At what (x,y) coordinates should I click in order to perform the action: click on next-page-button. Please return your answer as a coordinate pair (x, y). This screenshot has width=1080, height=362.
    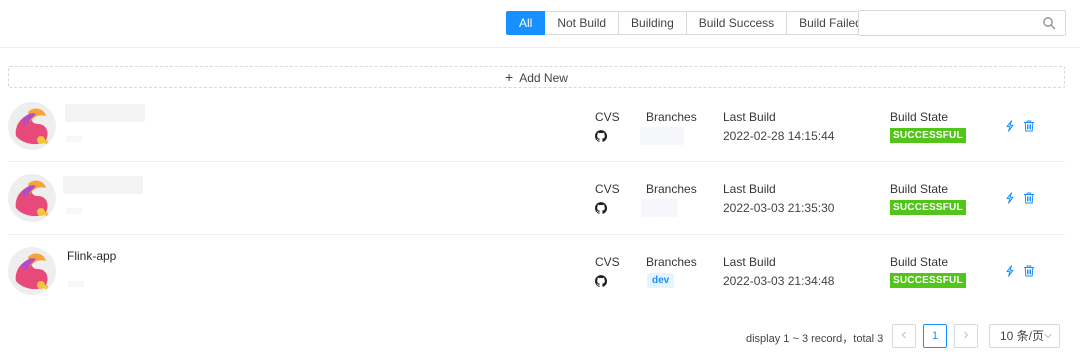
    Looking at the image, I should click on (966, 336).